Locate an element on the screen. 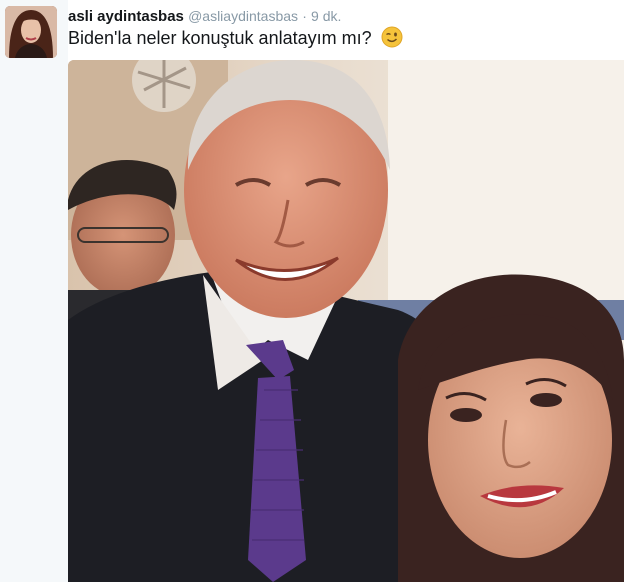 The height and width of the screenshot is (582, 624). tweet-timestamp: 9 dk. is located at coordinates (326, 16).